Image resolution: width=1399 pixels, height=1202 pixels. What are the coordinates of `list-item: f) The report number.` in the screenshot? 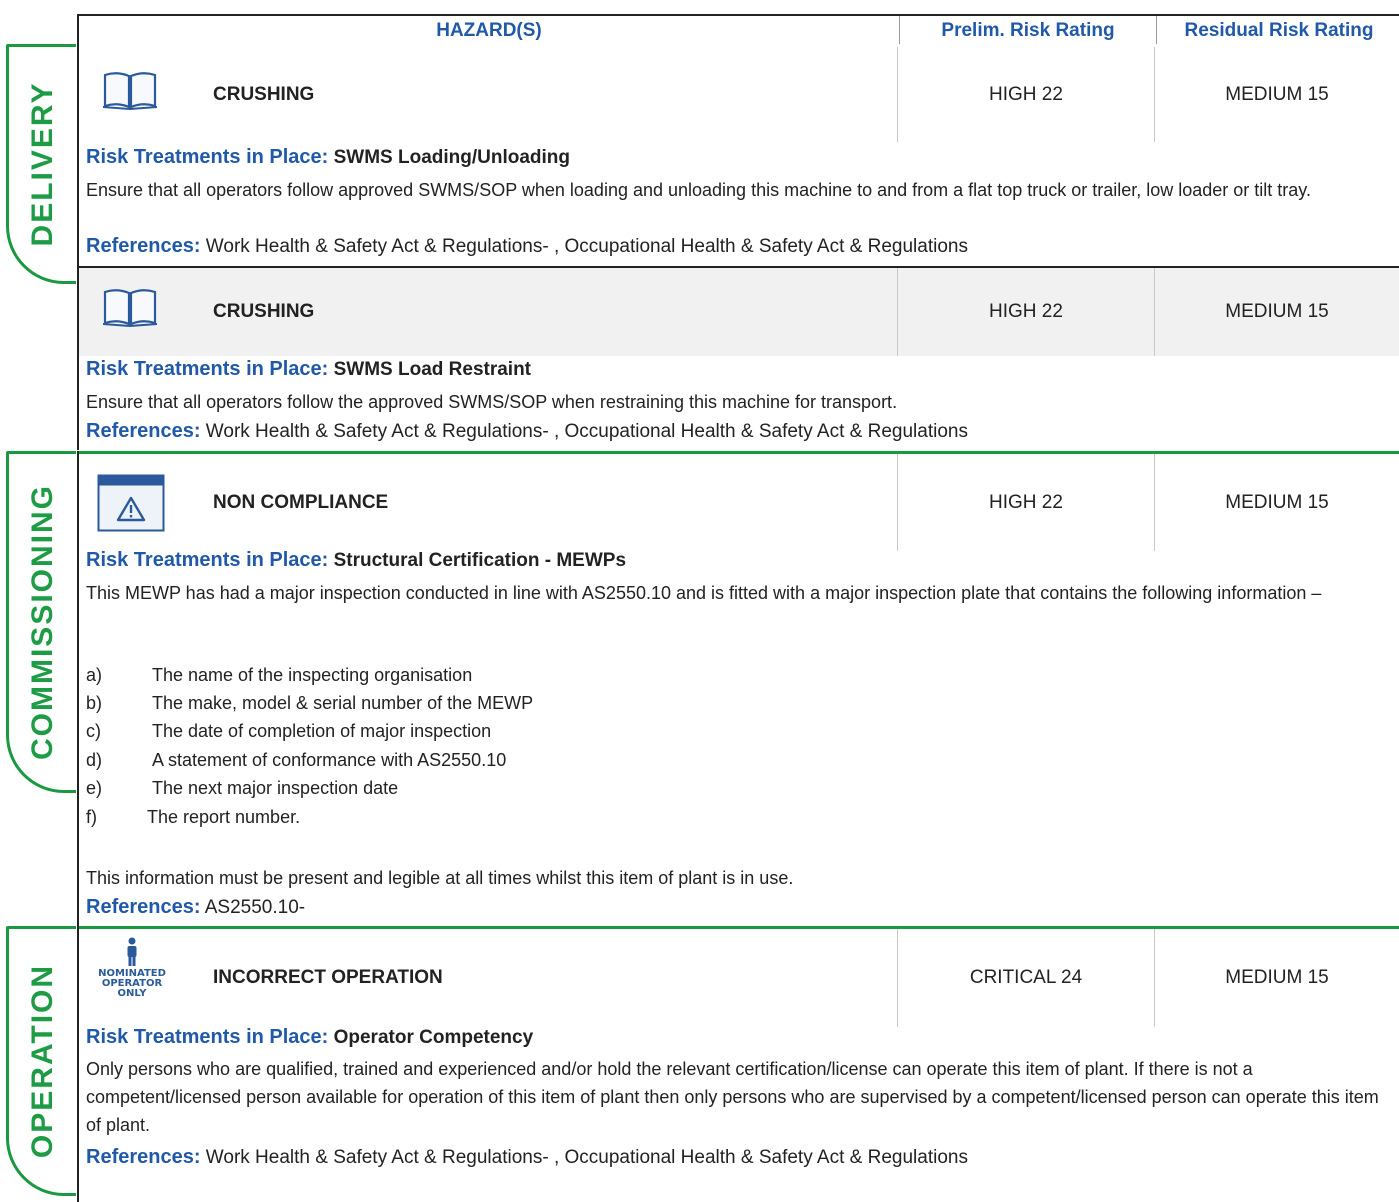 It's located at (193, 817).